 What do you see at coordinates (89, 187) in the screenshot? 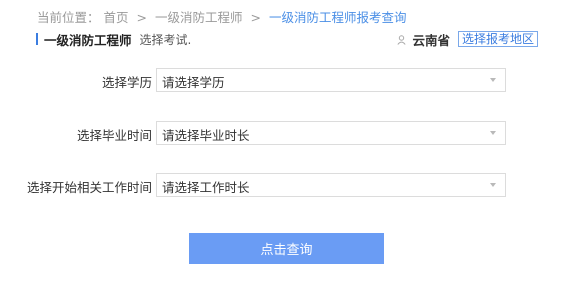
I see `work-start-label: 选择开始相关工作时间` at bounding box center [89, 187].